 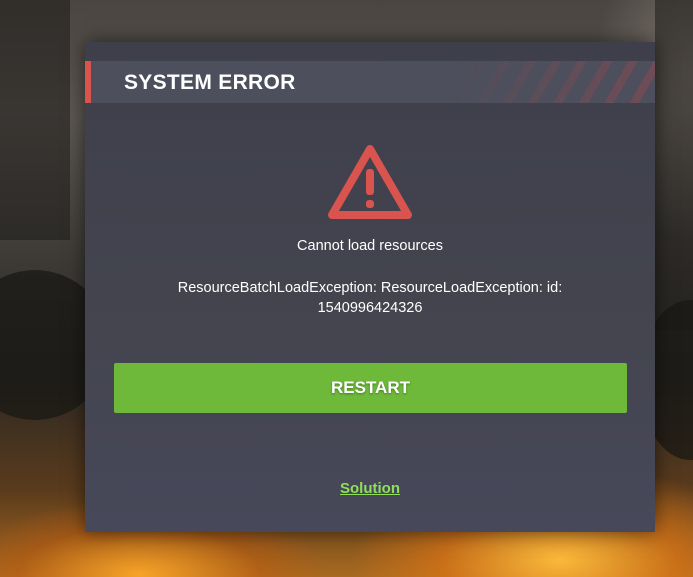 What do you see at coordinates (370, 182) in the screenshot?
I see `warning-triangle-icon` at bounding box center [370, 182].